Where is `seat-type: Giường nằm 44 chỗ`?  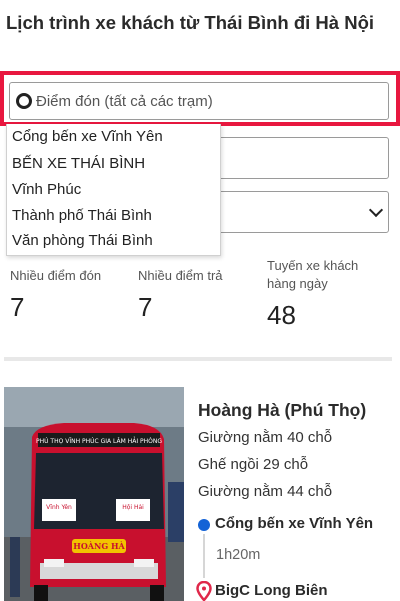 seat-type: Giường nằm 44 chỗ is located at coordinates (265, 491).